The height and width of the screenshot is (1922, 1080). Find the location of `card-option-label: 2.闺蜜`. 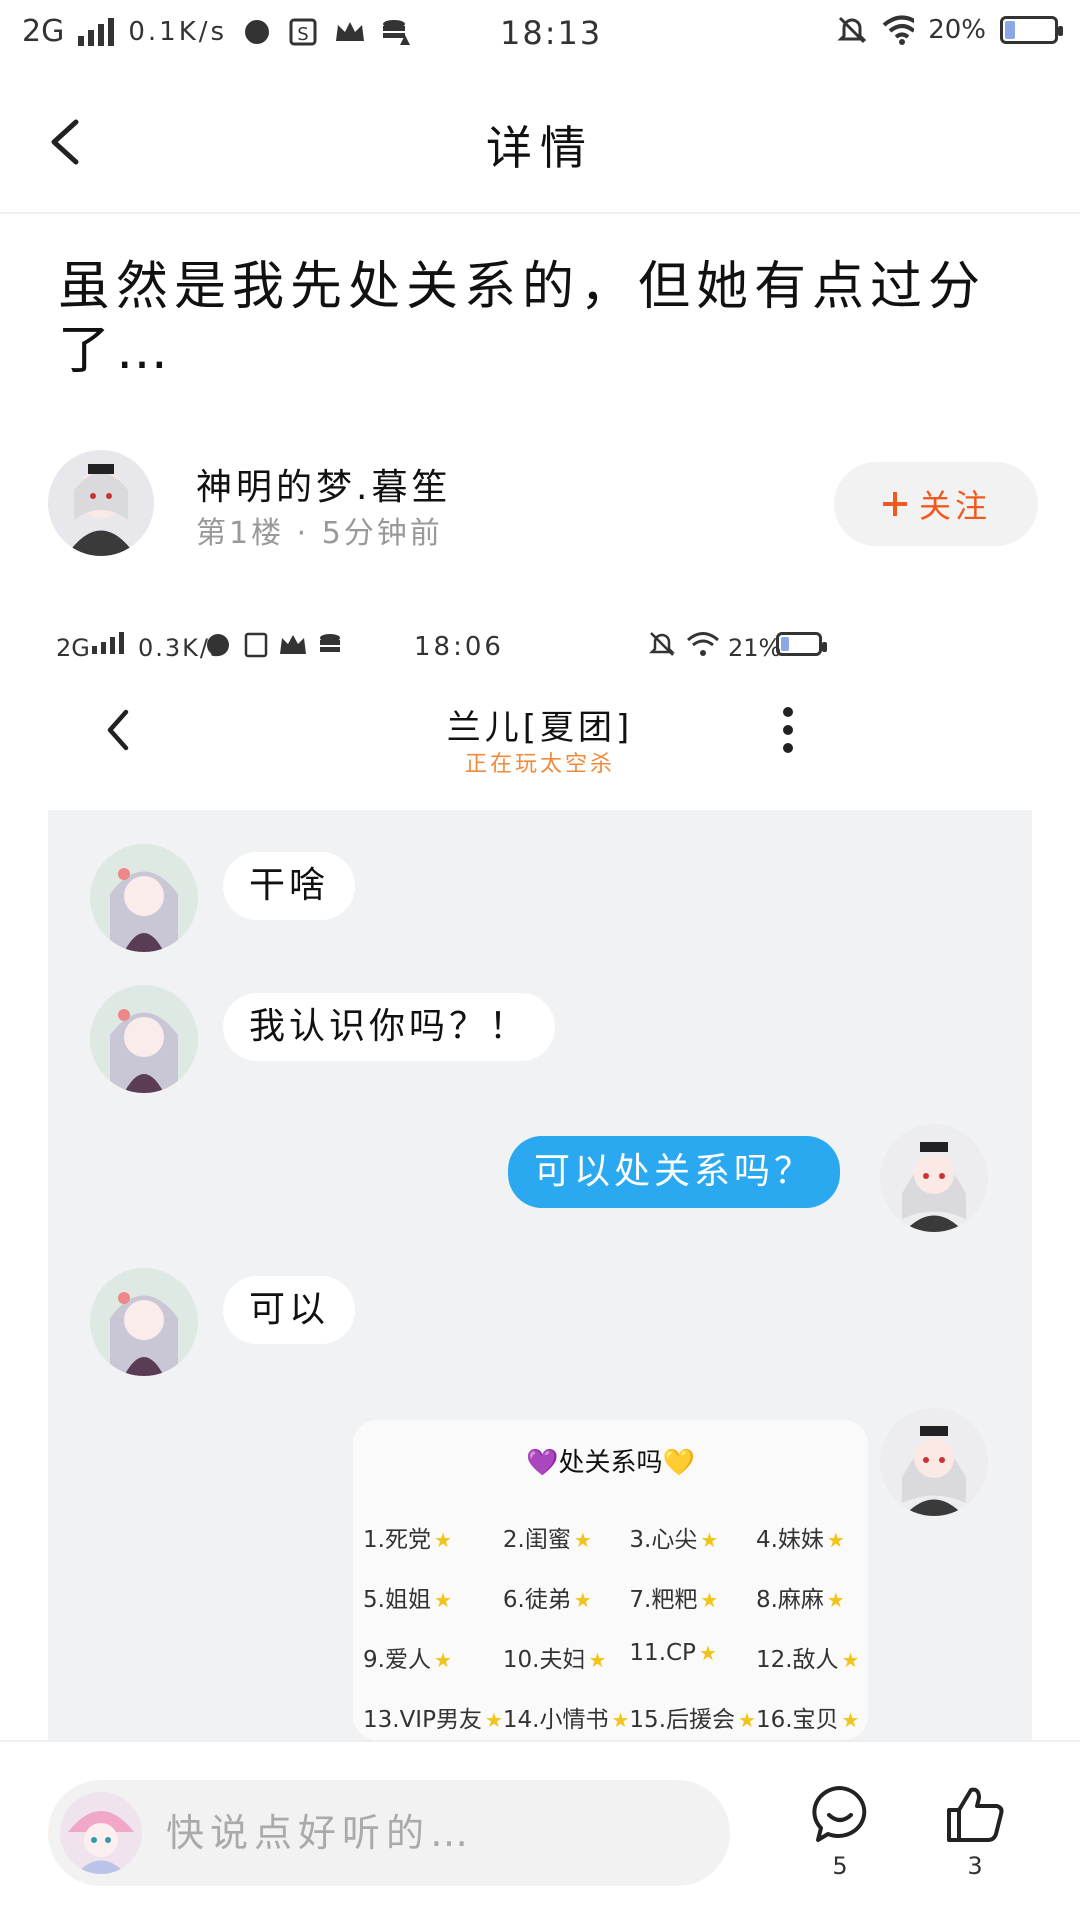

card-option-label: 2.闺蜜 is located at coordinates (536, 1540).